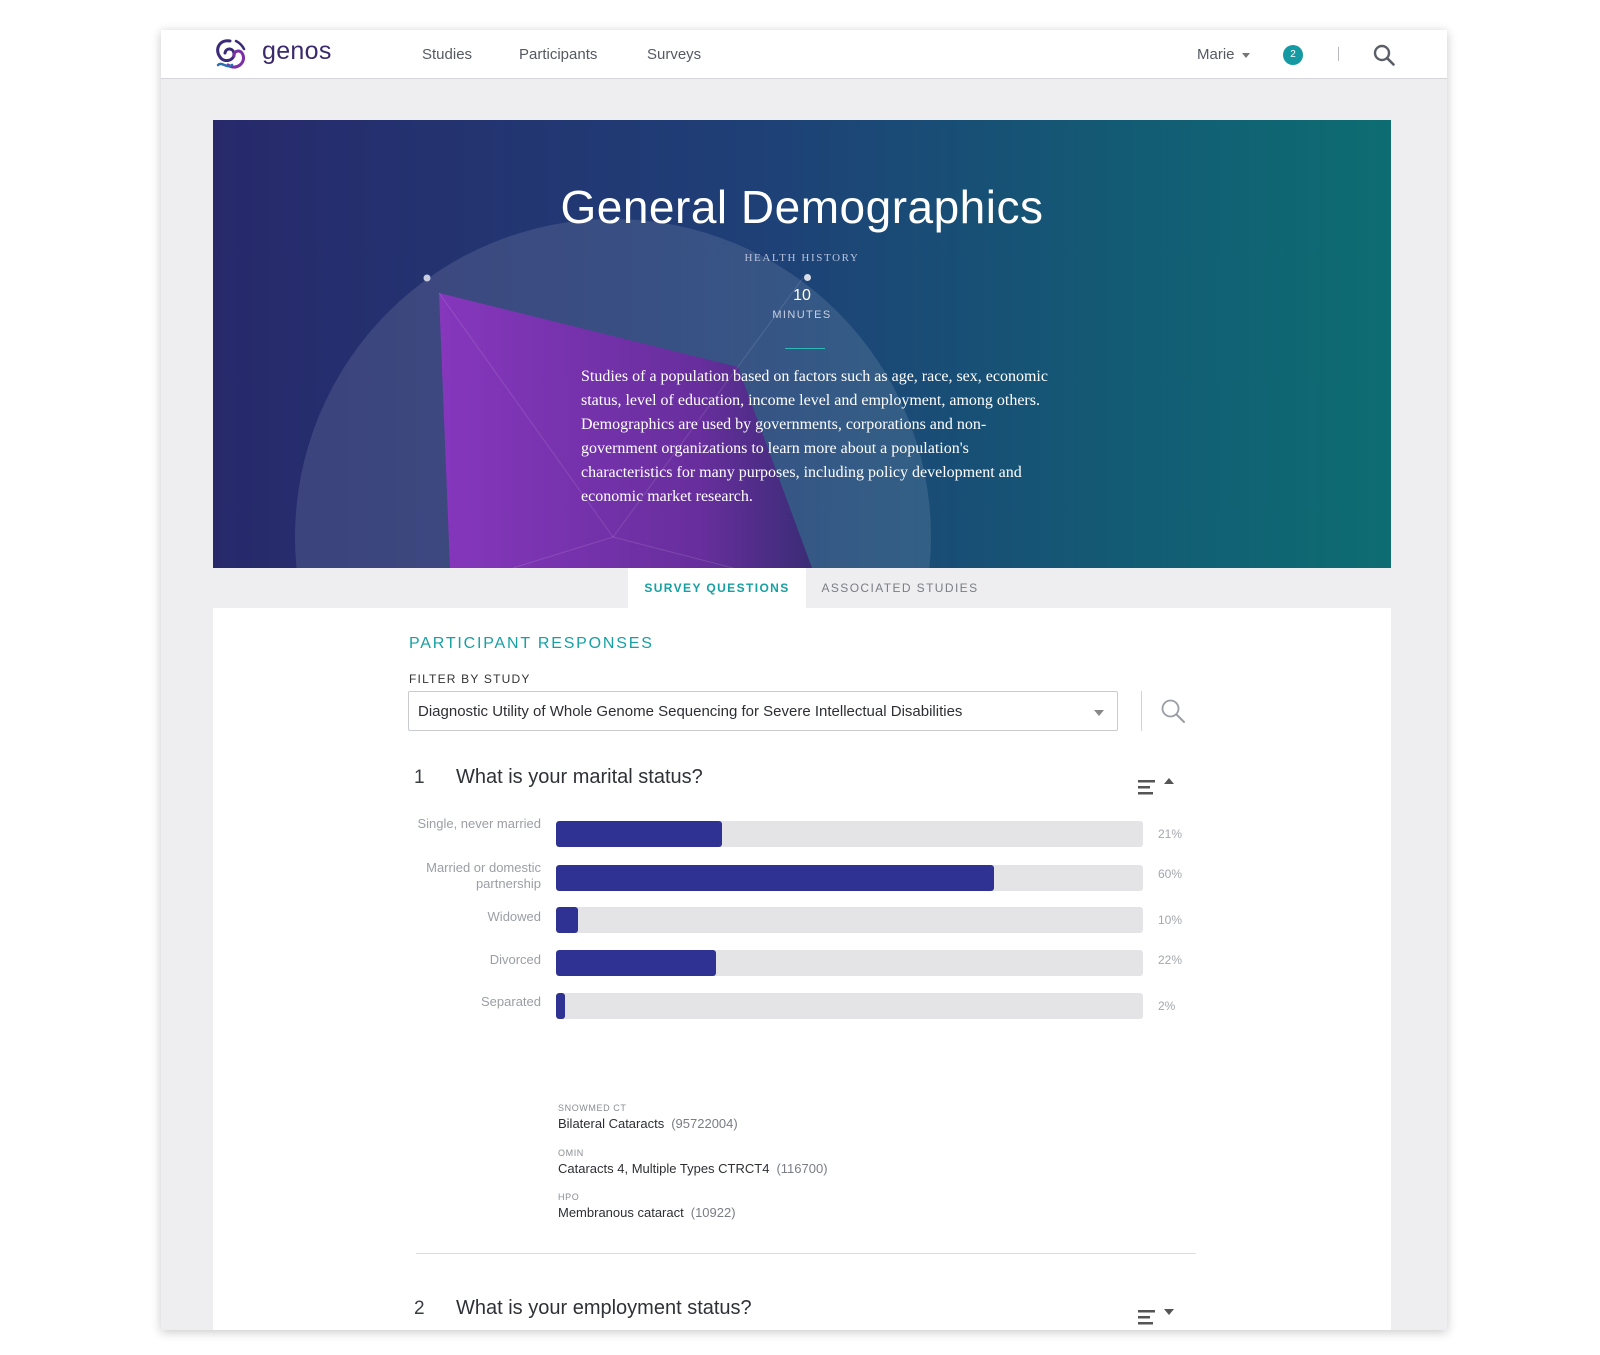  What do you see at coordinates (802, 1168) in the screenshot?
I see `code-id: (116700)` at bounding box center [802, 1168].